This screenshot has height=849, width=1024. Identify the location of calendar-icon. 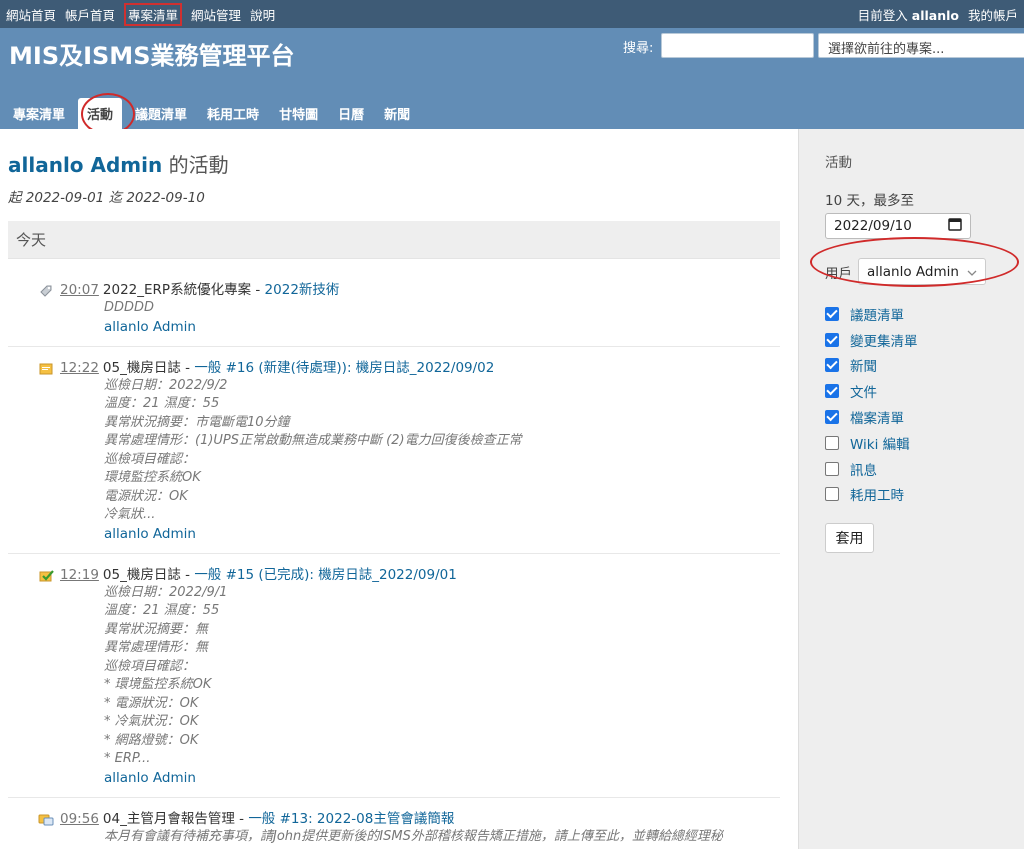
(955, 226).